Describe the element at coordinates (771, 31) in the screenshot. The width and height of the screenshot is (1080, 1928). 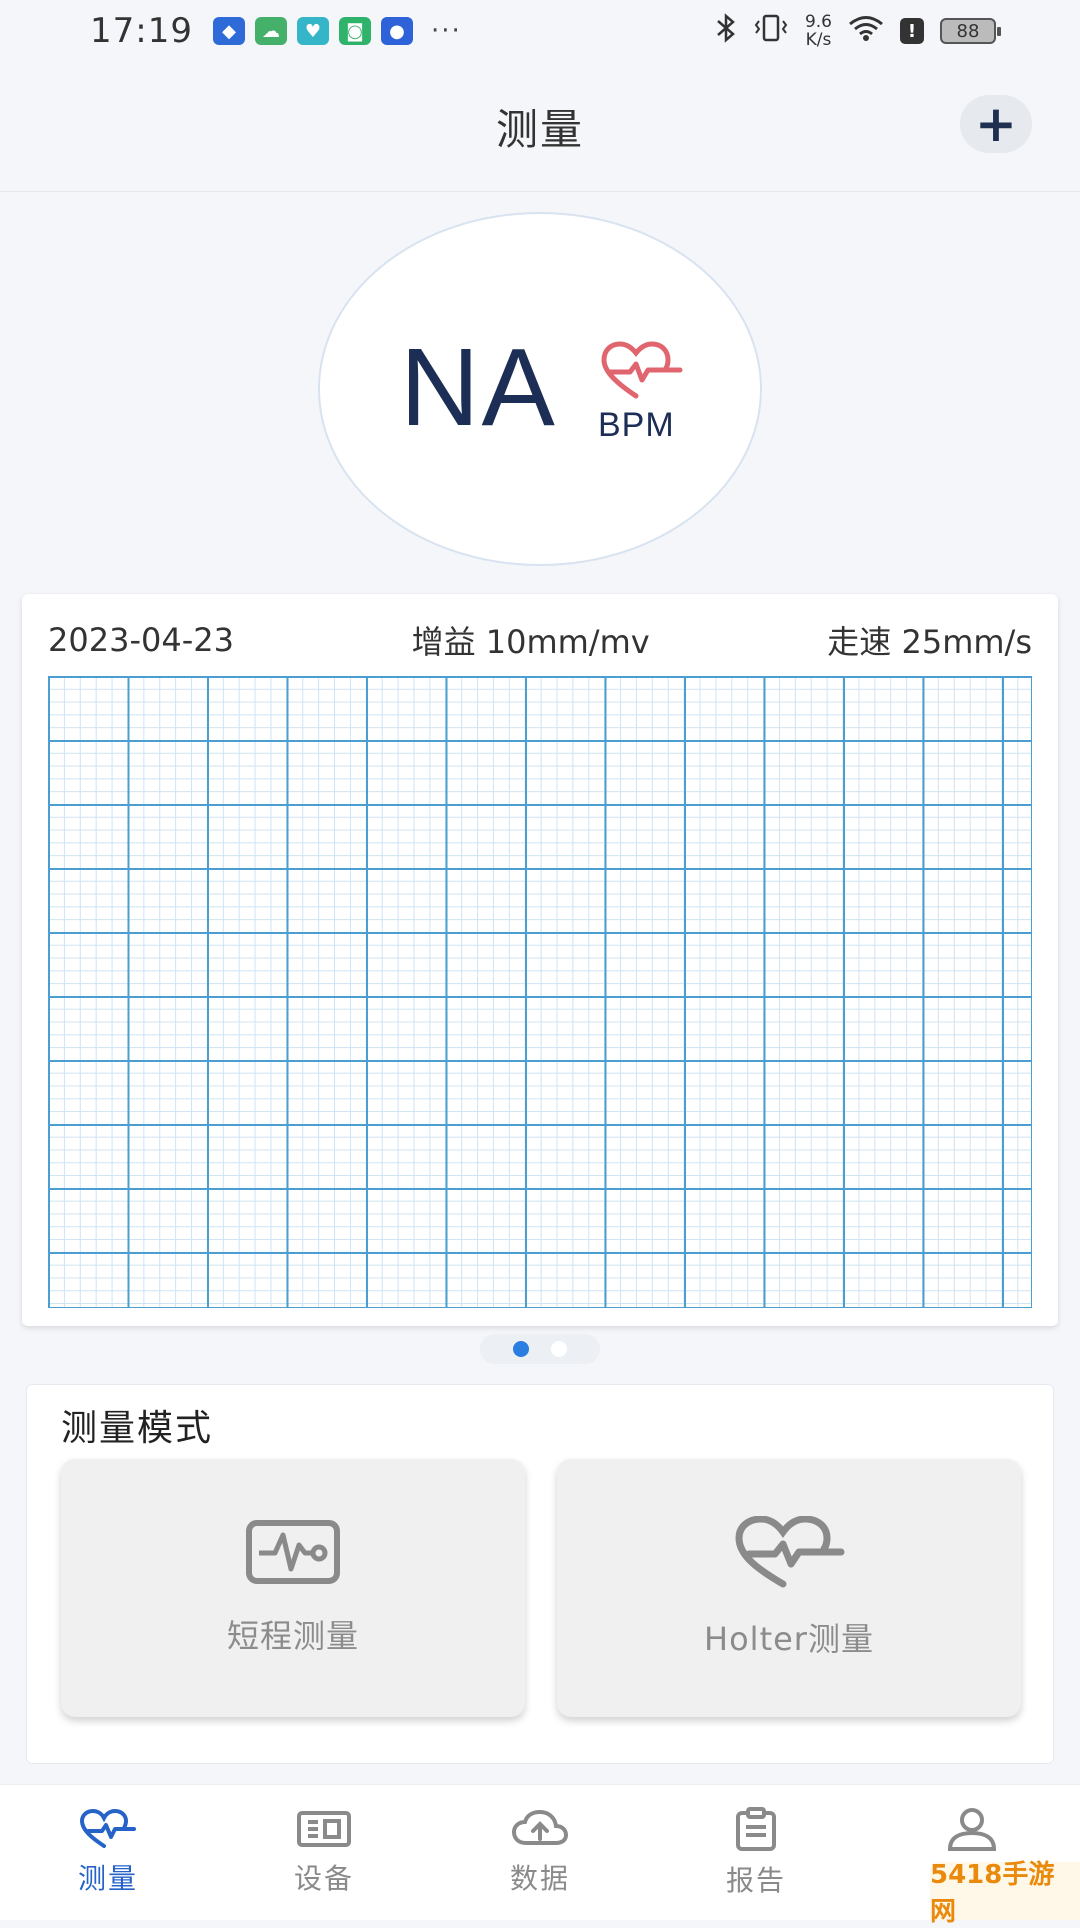
I see `vibrate-icon` at that location.